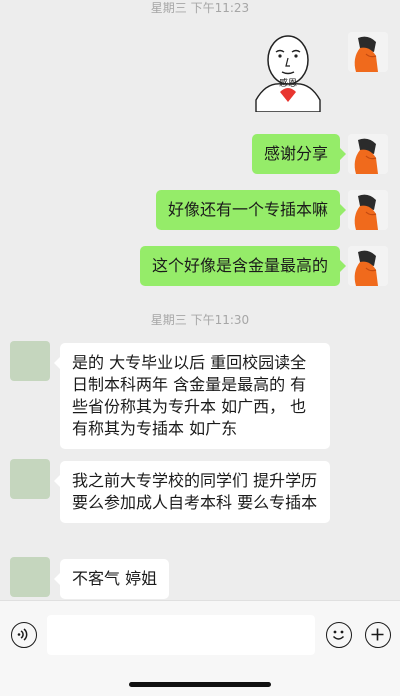  I want to click on plus-icon, so click(378, 635).